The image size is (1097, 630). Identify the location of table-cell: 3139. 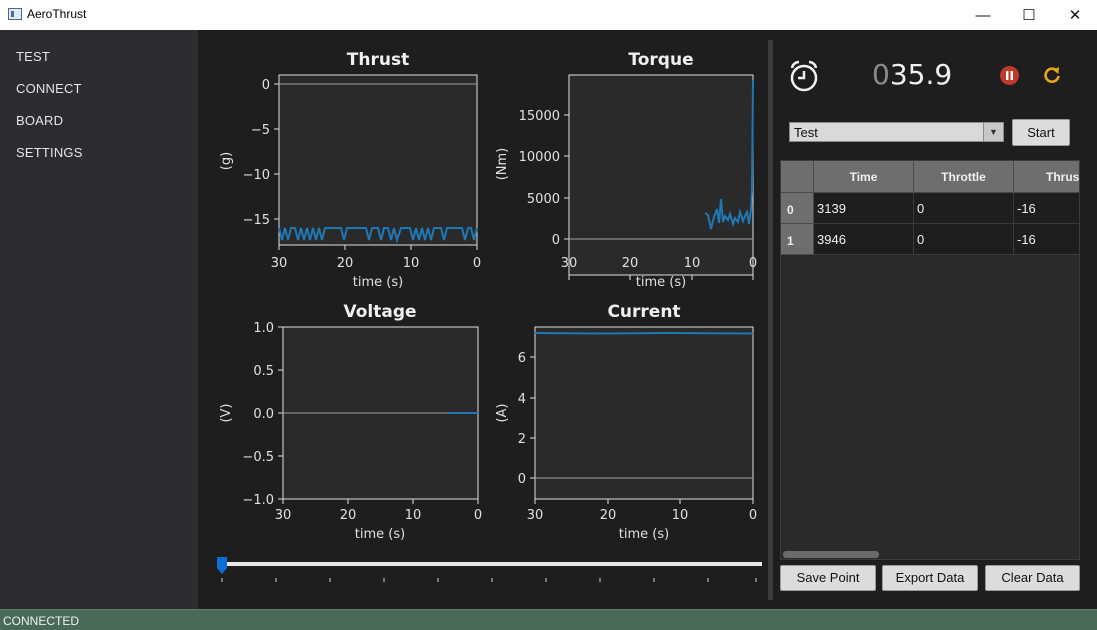
(864, 208).